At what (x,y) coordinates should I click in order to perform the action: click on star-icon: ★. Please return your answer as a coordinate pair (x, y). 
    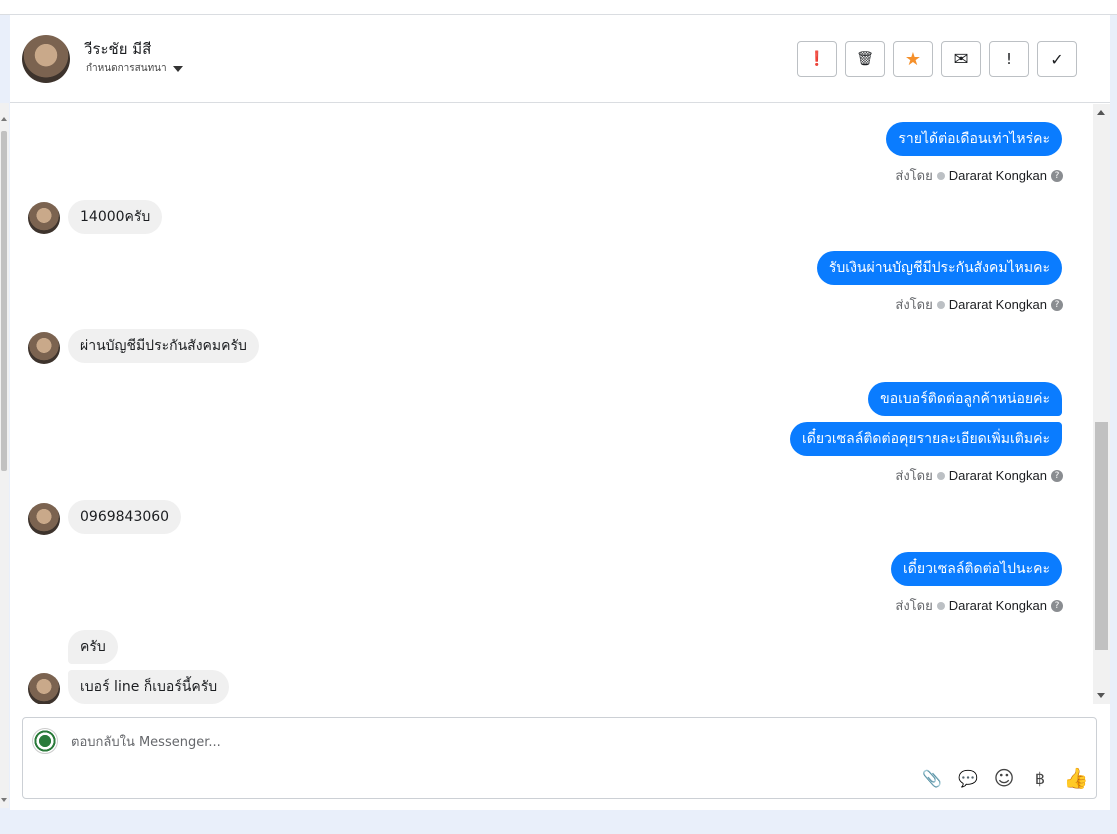
    Looking at the image, I should click on (913, 59).